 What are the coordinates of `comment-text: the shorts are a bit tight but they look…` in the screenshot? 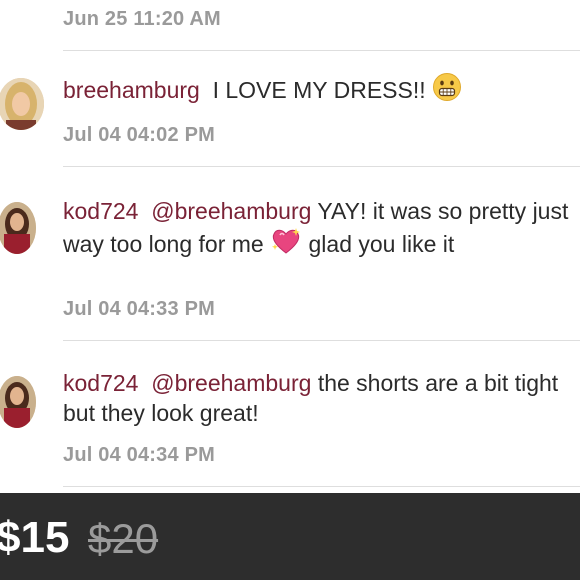 It's located at (311, 398).